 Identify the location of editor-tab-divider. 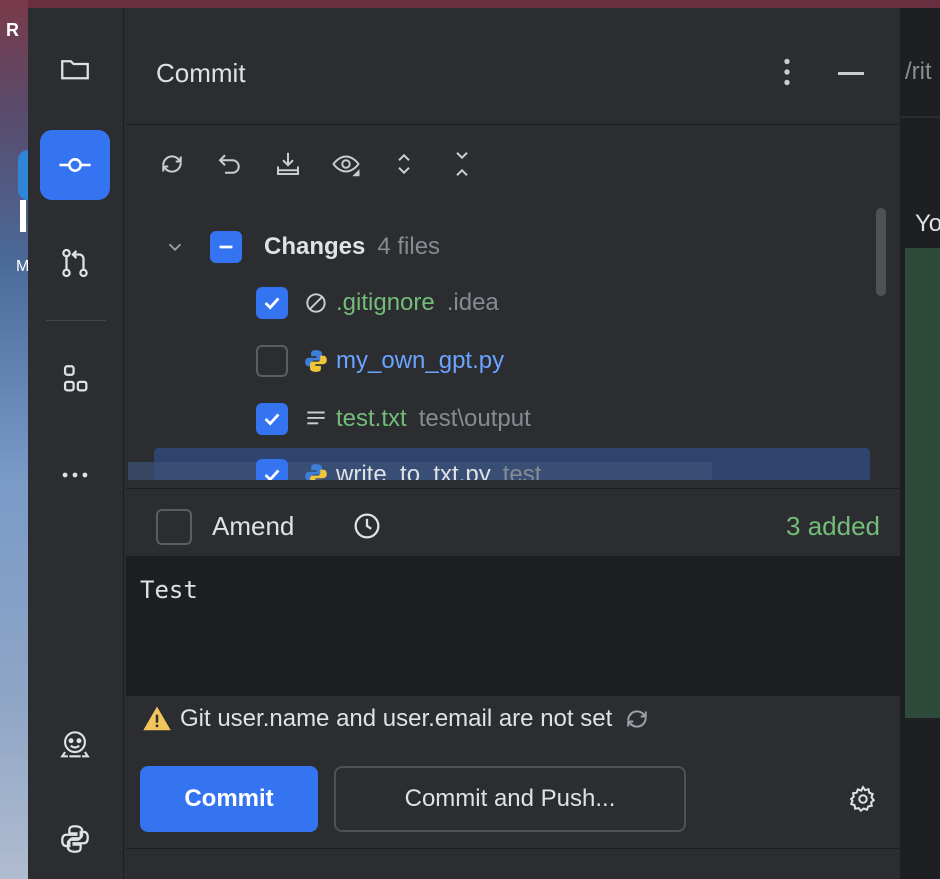
(920, 117).